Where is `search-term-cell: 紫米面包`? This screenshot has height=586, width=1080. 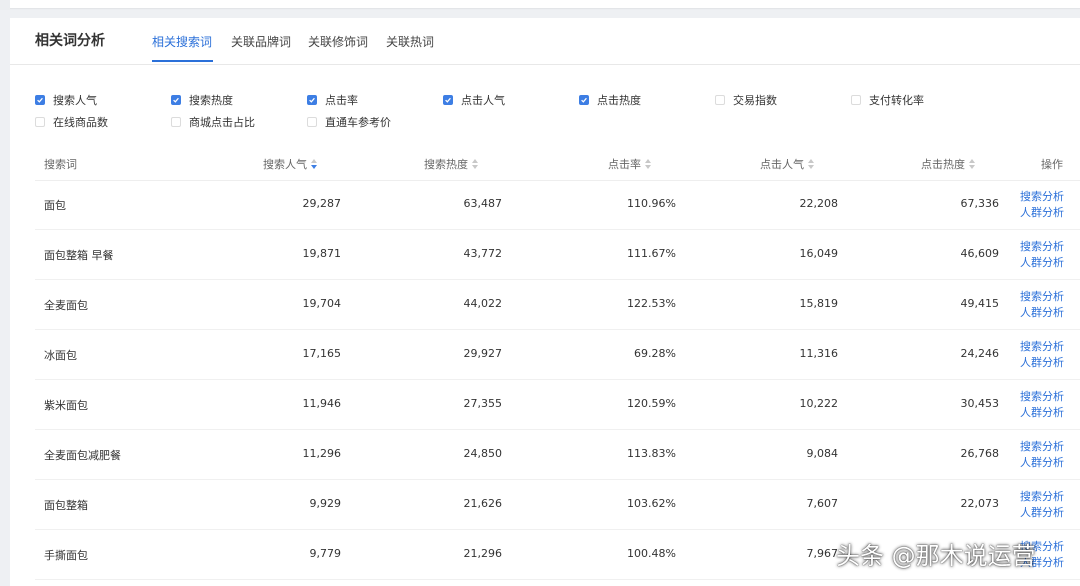
search-term-cell: 紫米面包 is located at coordinates (66, 405).